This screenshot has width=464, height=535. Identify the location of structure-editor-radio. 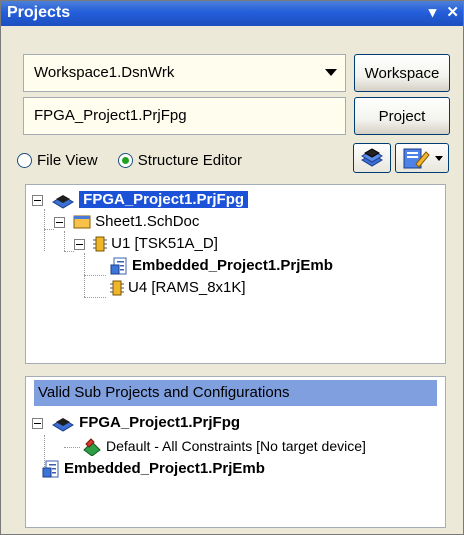
(125, 161).